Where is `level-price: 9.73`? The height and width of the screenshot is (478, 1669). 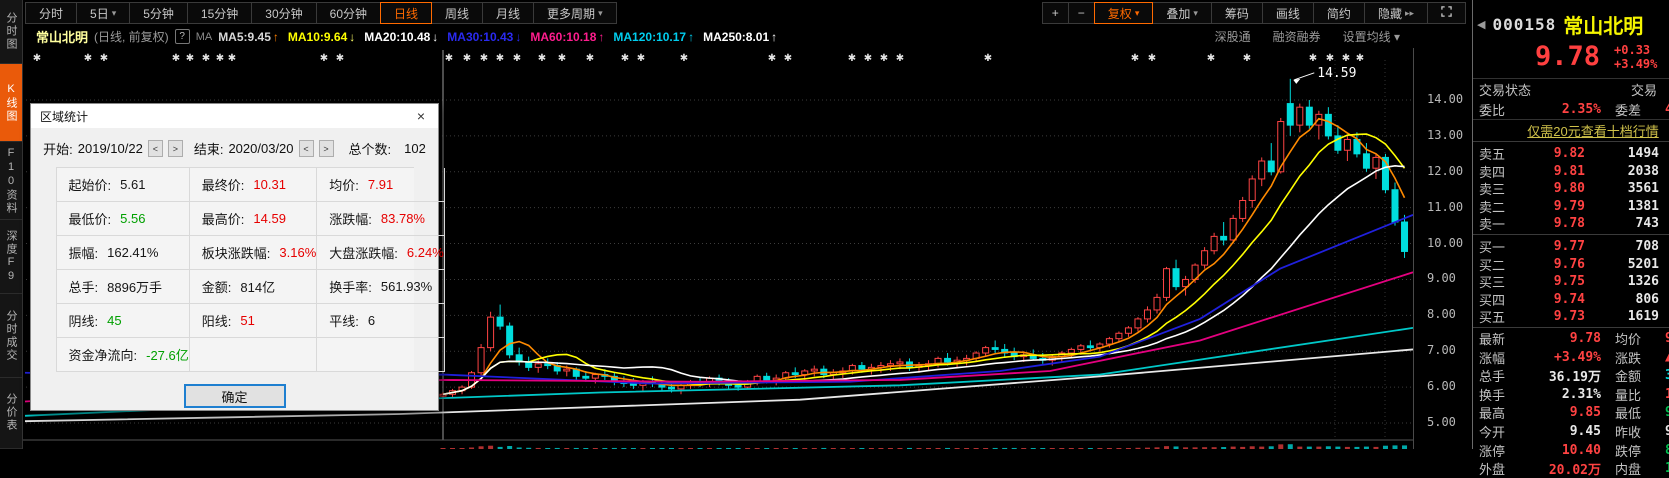 level-price: 9.73 is located at coordinates (1569, 317).